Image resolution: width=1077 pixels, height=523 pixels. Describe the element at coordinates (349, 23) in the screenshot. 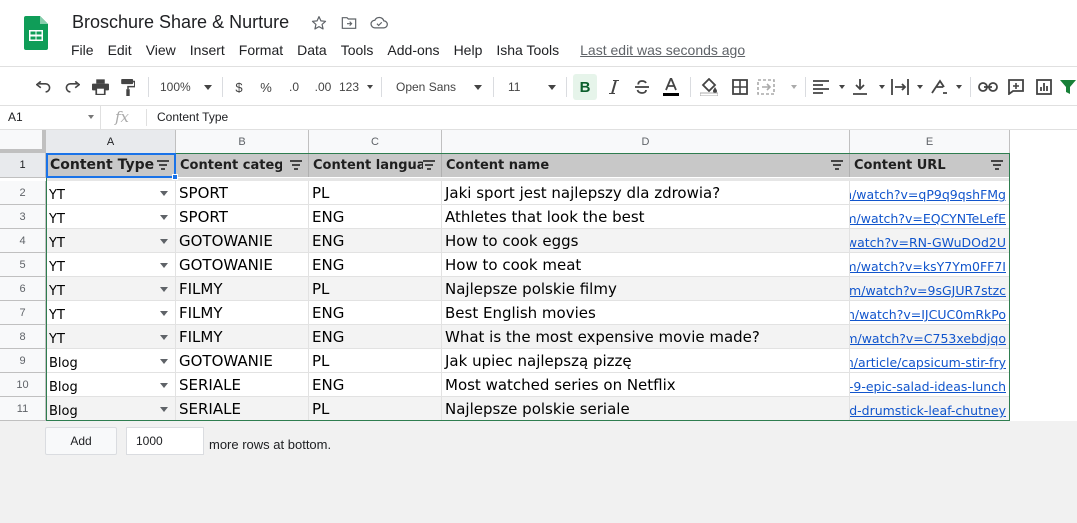

I see `move-folder-icon` at that location.